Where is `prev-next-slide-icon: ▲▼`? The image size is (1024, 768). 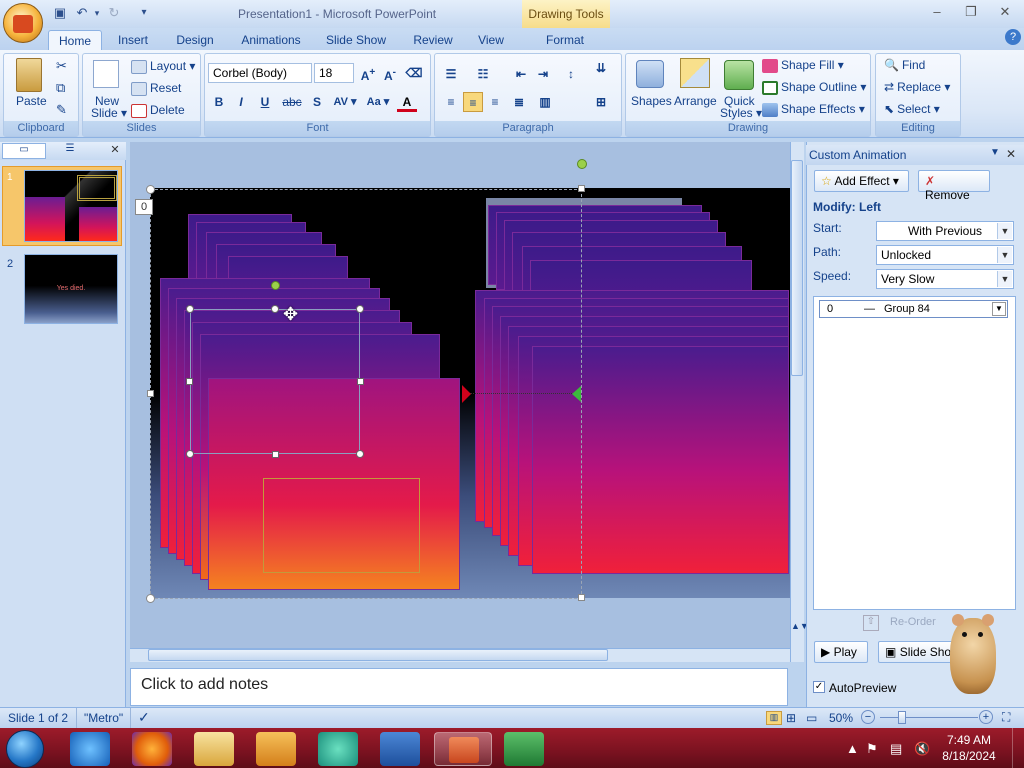
prev-next-slide-icon: ▲▼ is located at coordinates (800, 633).